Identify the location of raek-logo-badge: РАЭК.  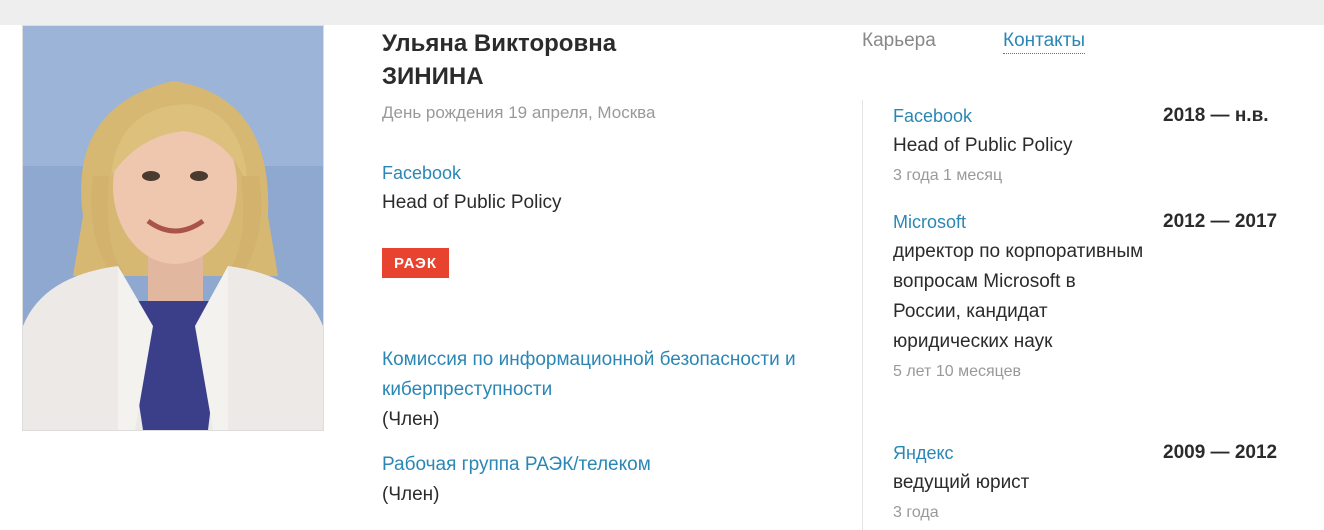
(415, 263).